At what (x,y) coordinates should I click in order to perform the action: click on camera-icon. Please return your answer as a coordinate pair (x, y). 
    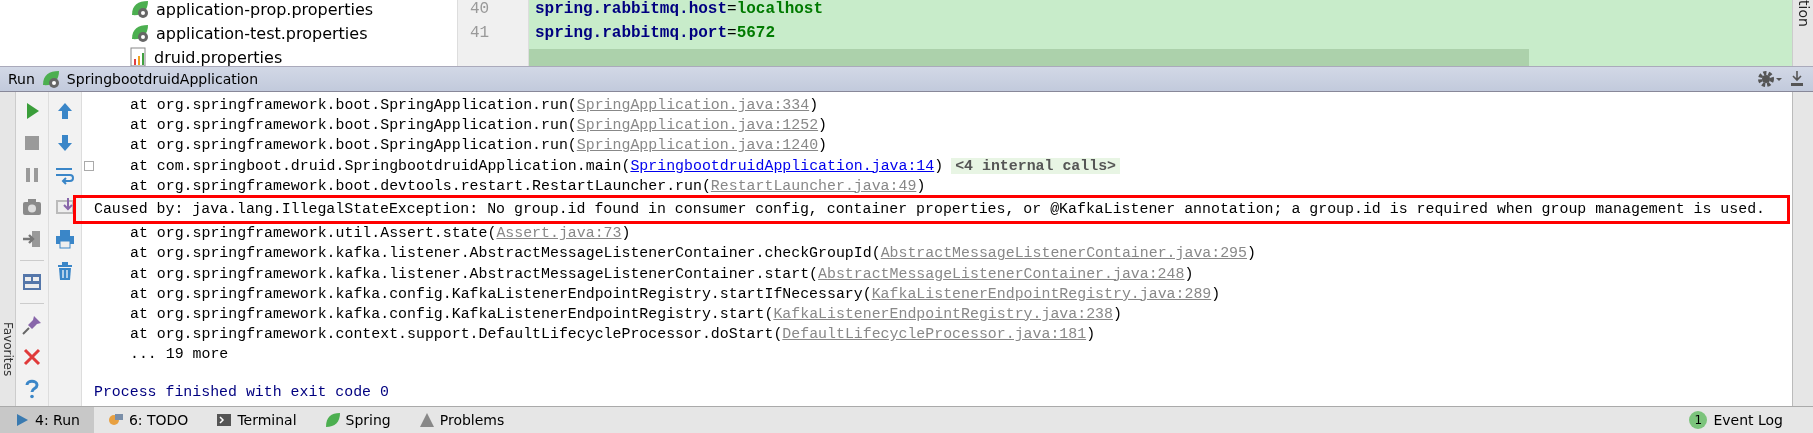
    Looking at the image, I should click on (32, 207).